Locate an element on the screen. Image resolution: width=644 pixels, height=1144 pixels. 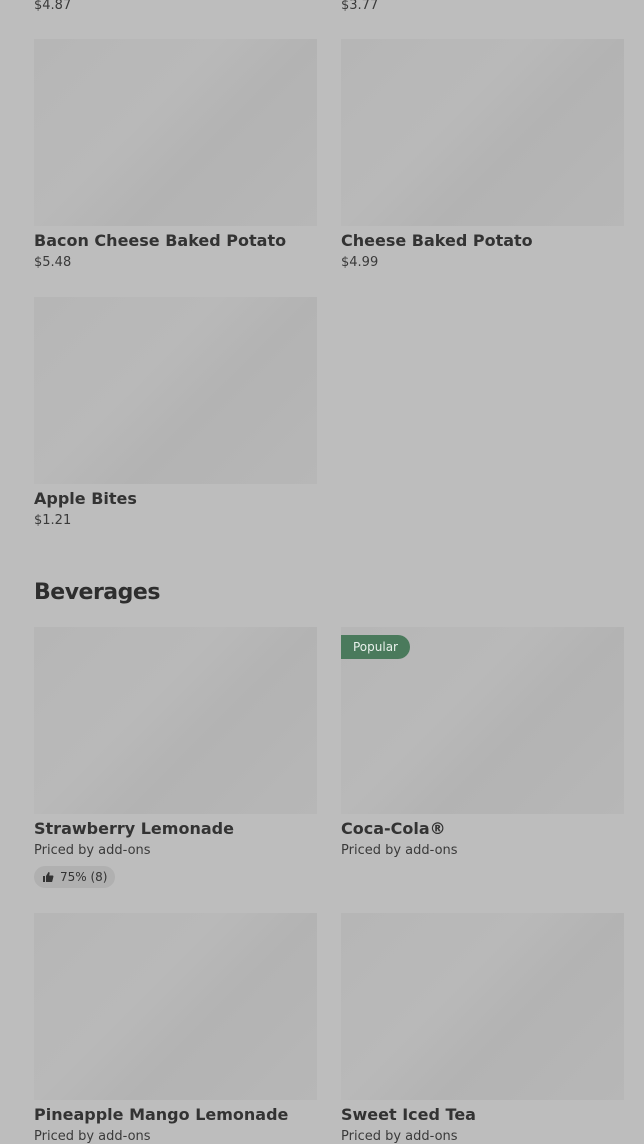
item-name: Pineapple Mango Lemonade is located at coordinates (161, 1114).